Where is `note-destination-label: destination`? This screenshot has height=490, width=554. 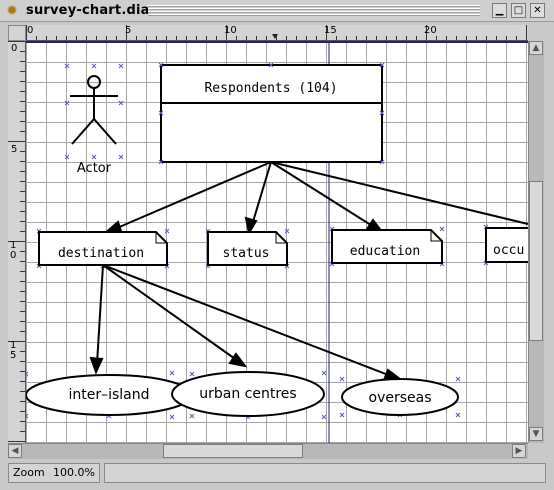
note-destination-label: destination is located at coordinates (101, 253).